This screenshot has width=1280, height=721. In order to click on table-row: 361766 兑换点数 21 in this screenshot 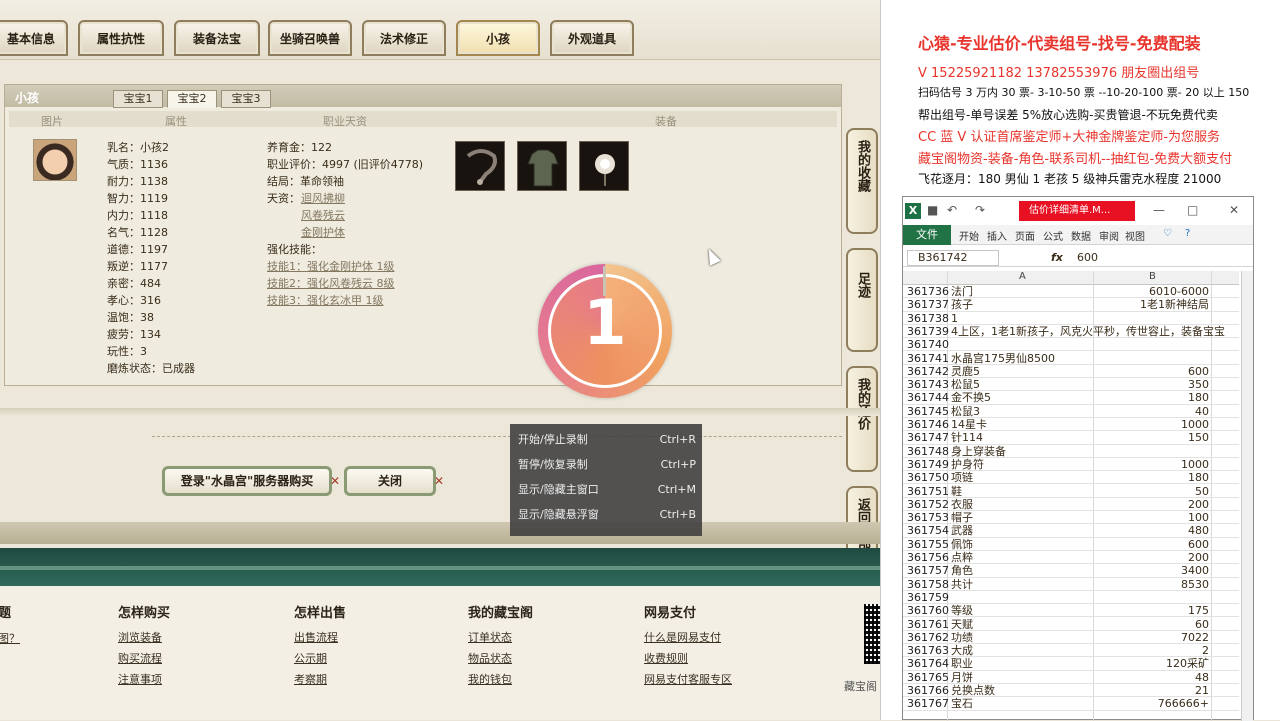, I will do `click(1071, 691)`.